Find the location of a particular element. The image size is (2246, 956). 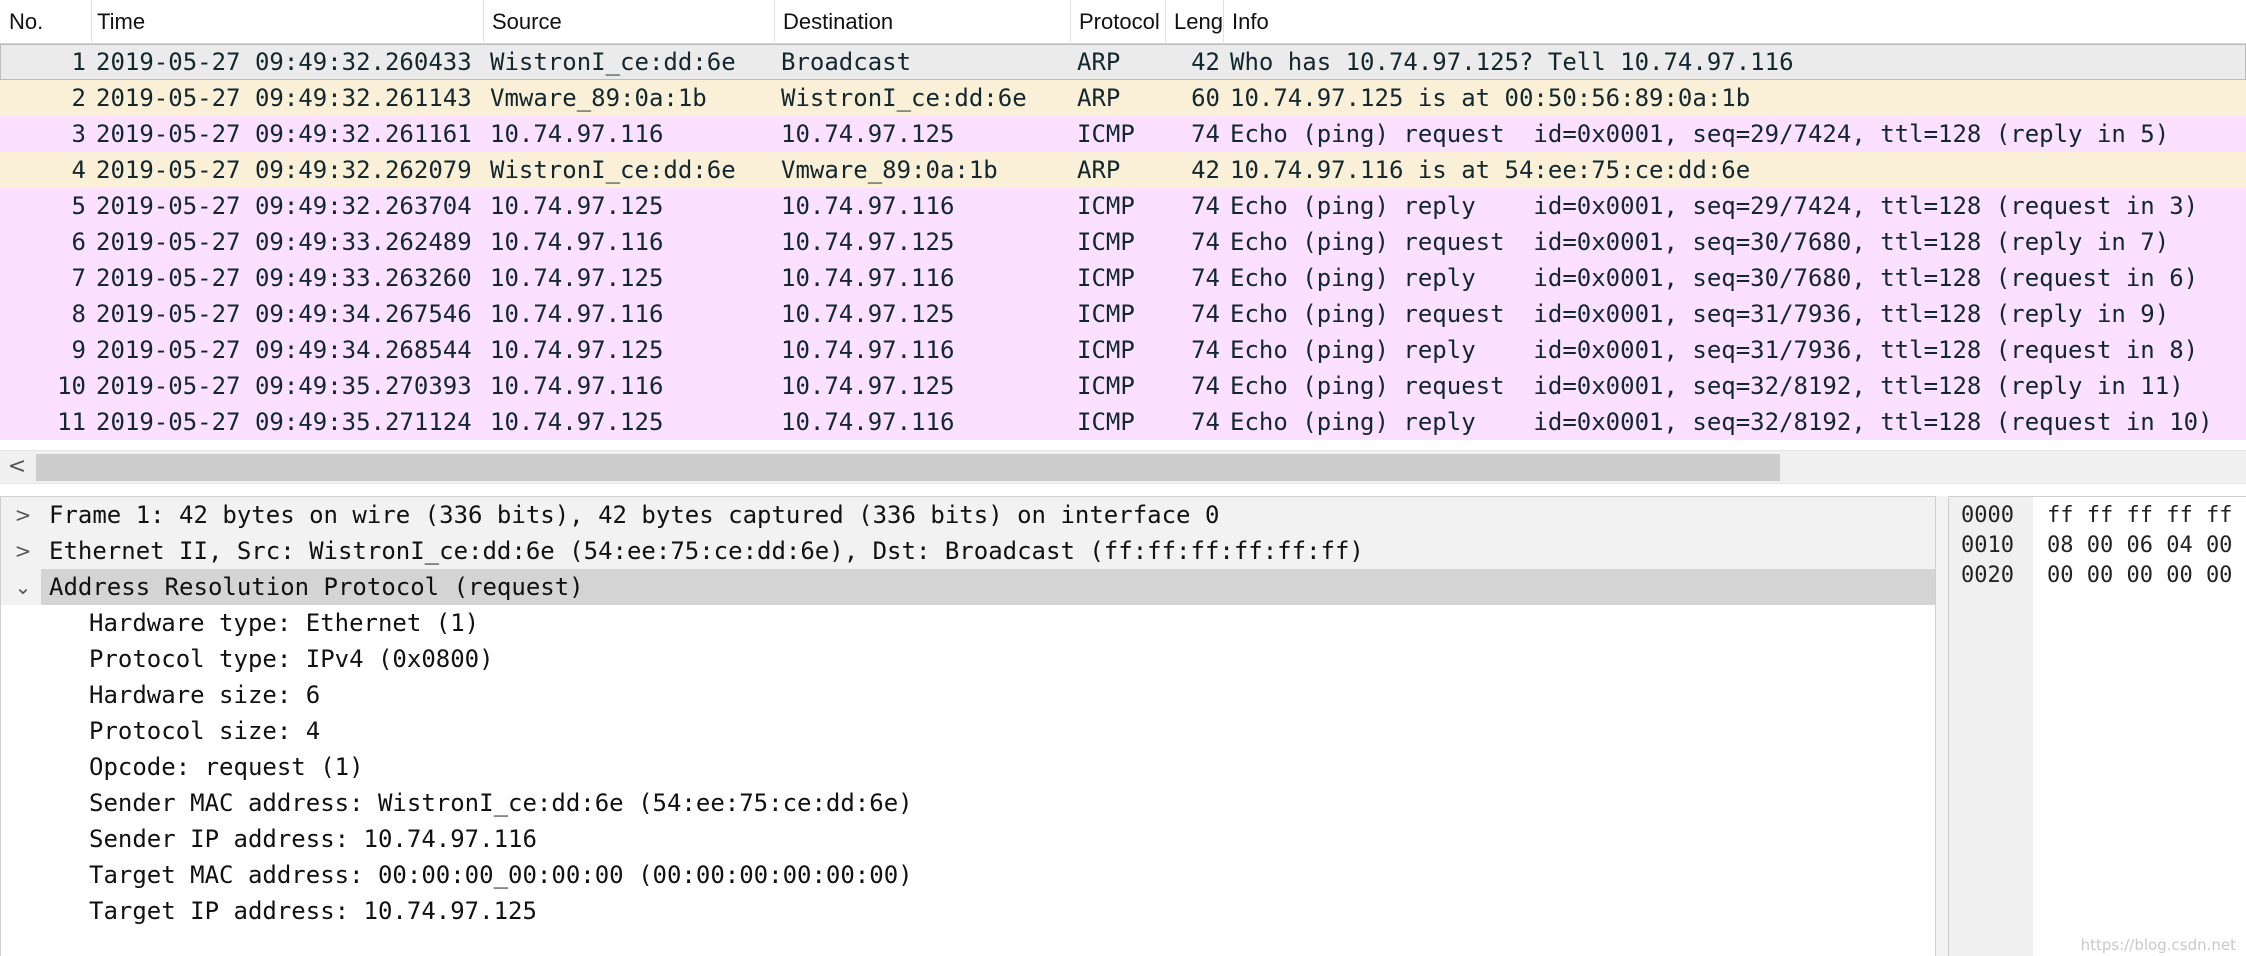

column-header-protocol: Protocol is located at coordinates (1118, 22).